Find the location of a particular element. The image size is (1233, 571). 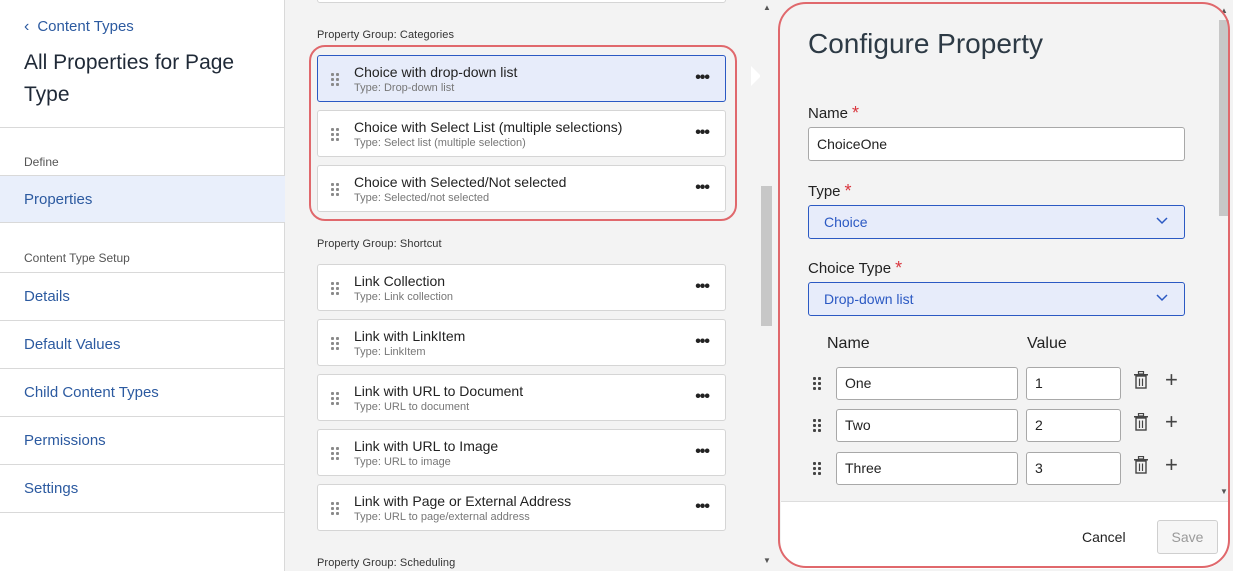

property-card-partial is located at coordinates (521, 1).